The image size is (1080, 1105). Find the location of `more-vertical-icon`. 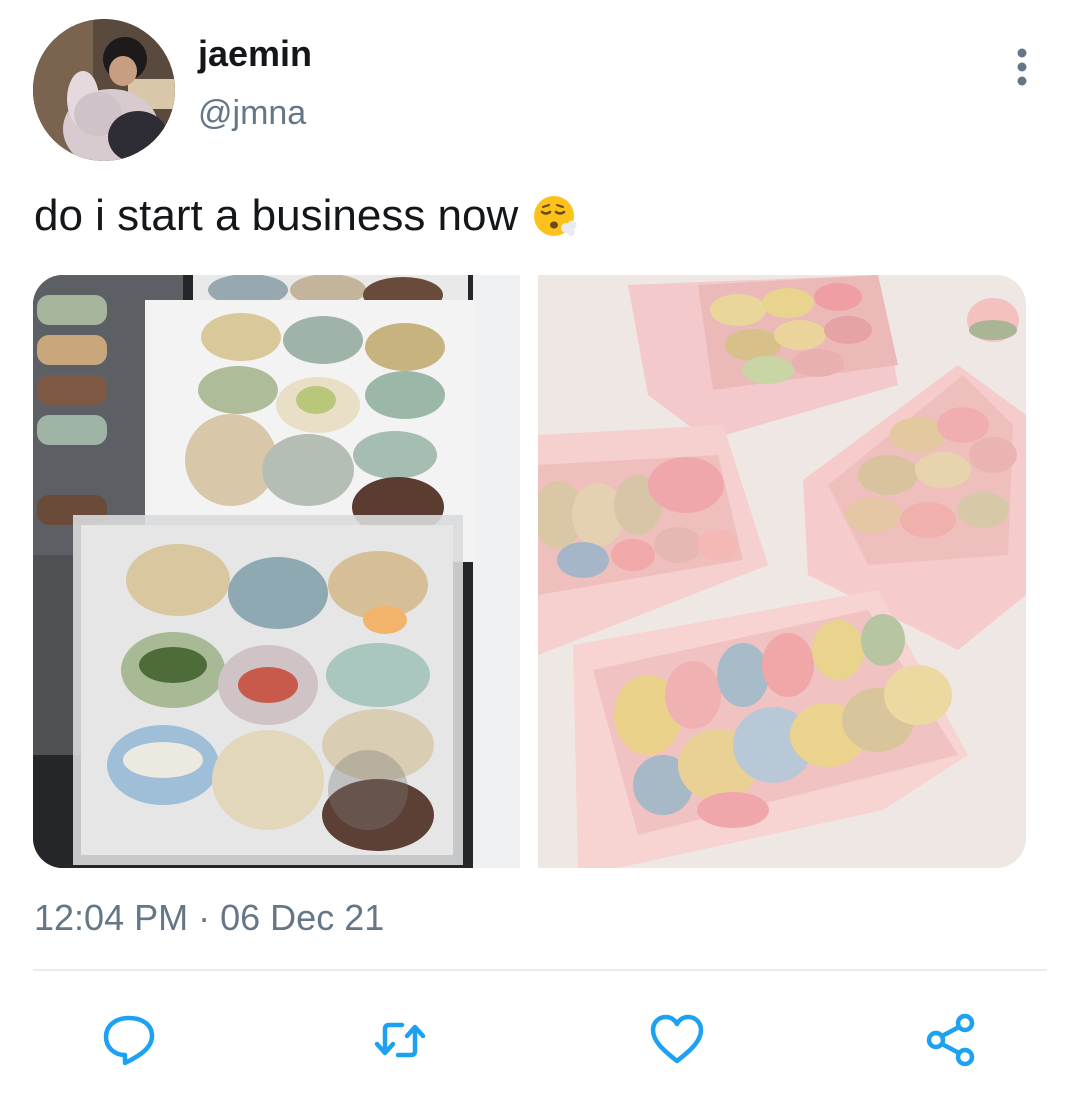

more-vertical-icon is located at coordinates (1022, 67).